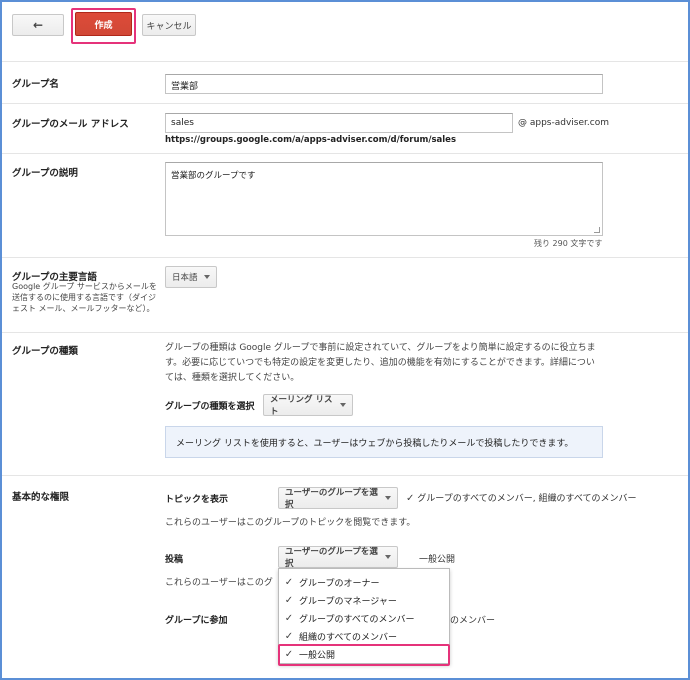 The height and width of the screenshot is (680, 690). What do you see at coordinates (384, 84) in the screenshot?
I see `group-name-input: 営業部` at bounding box center [384, 84].